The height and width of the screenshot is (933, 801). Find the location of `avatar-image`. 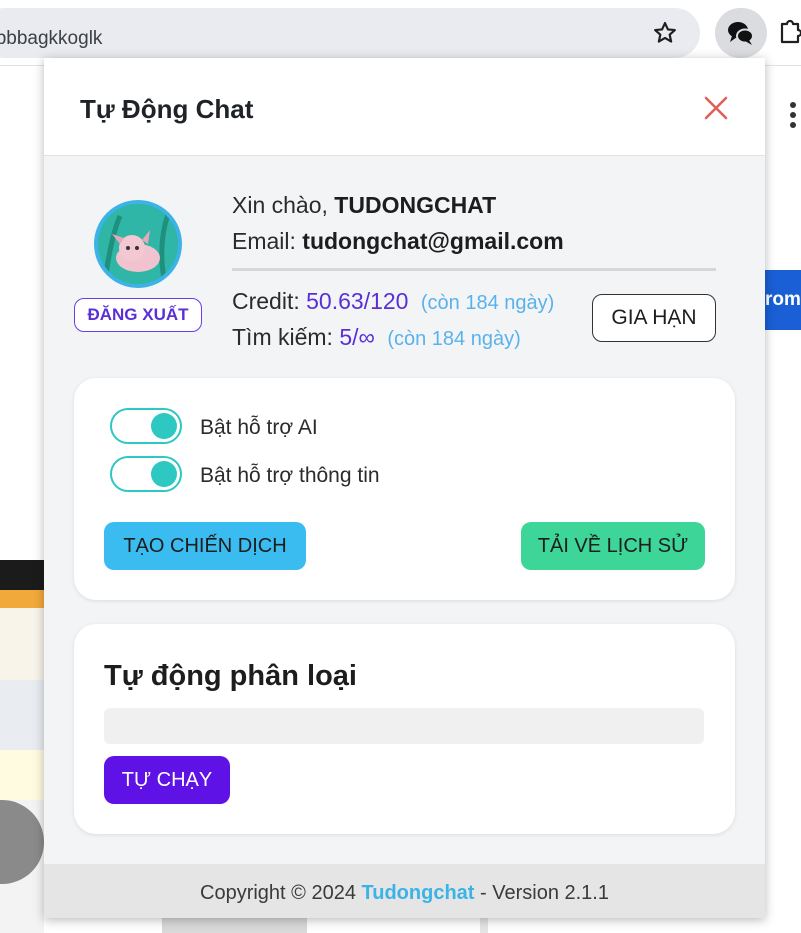

avatar-image is located at coordinates (138, 244).